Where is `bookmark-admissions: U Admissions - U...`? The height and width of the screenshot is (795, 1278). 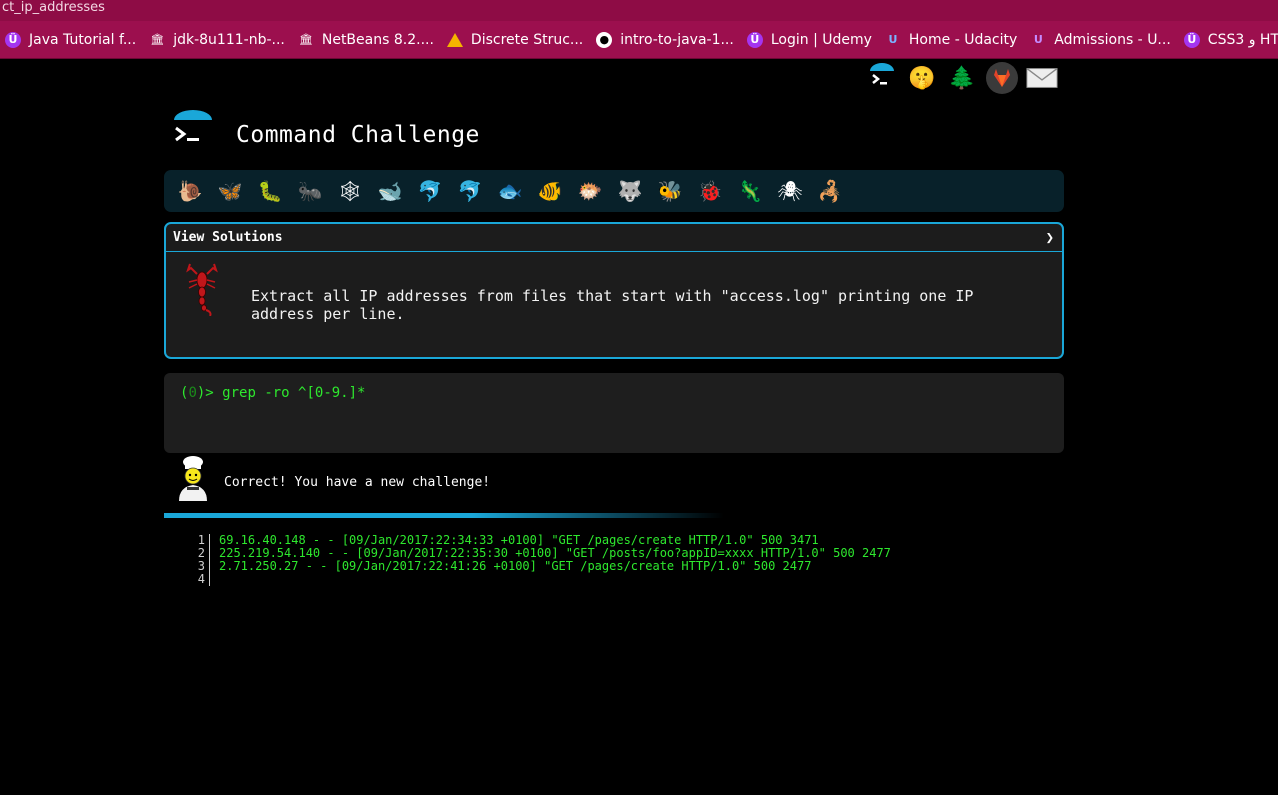
bookmark-admissions: U Admissions - U... is located at coordinates (1100, 40).